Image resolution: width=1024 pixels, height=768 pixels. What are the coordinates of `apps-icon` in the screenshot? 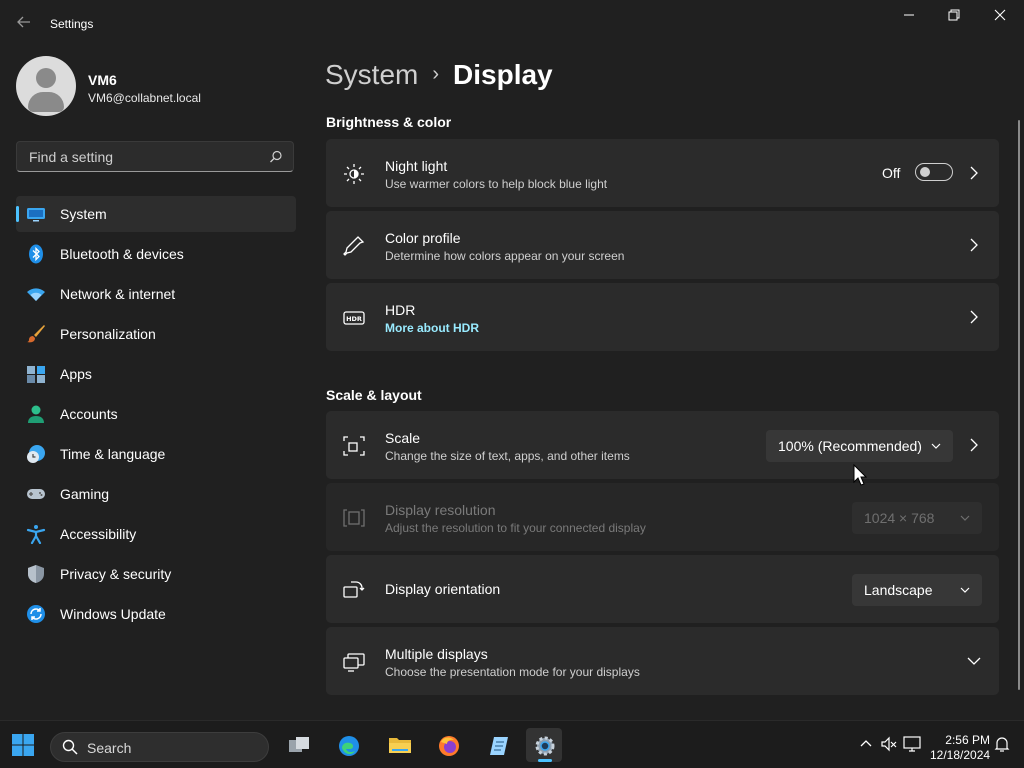 It's located at (36, 374).